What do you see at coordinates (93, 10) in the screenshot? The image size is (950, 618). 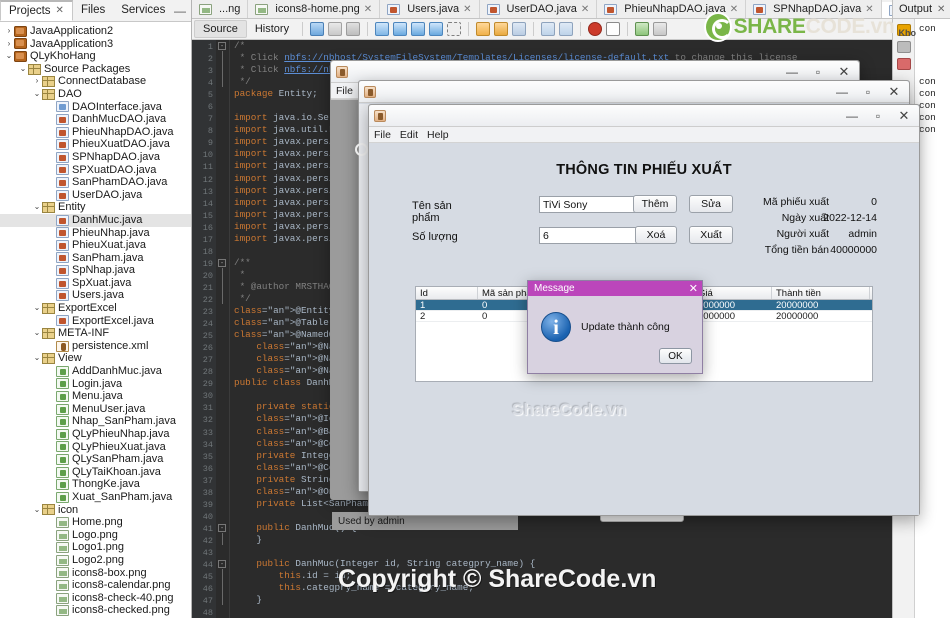 I see `tab-files: Files` at bounding box center [93, 10].